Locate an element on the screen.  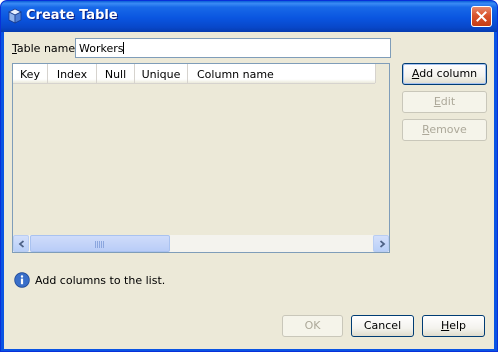
close-icon is located at coordinates (481, 16).